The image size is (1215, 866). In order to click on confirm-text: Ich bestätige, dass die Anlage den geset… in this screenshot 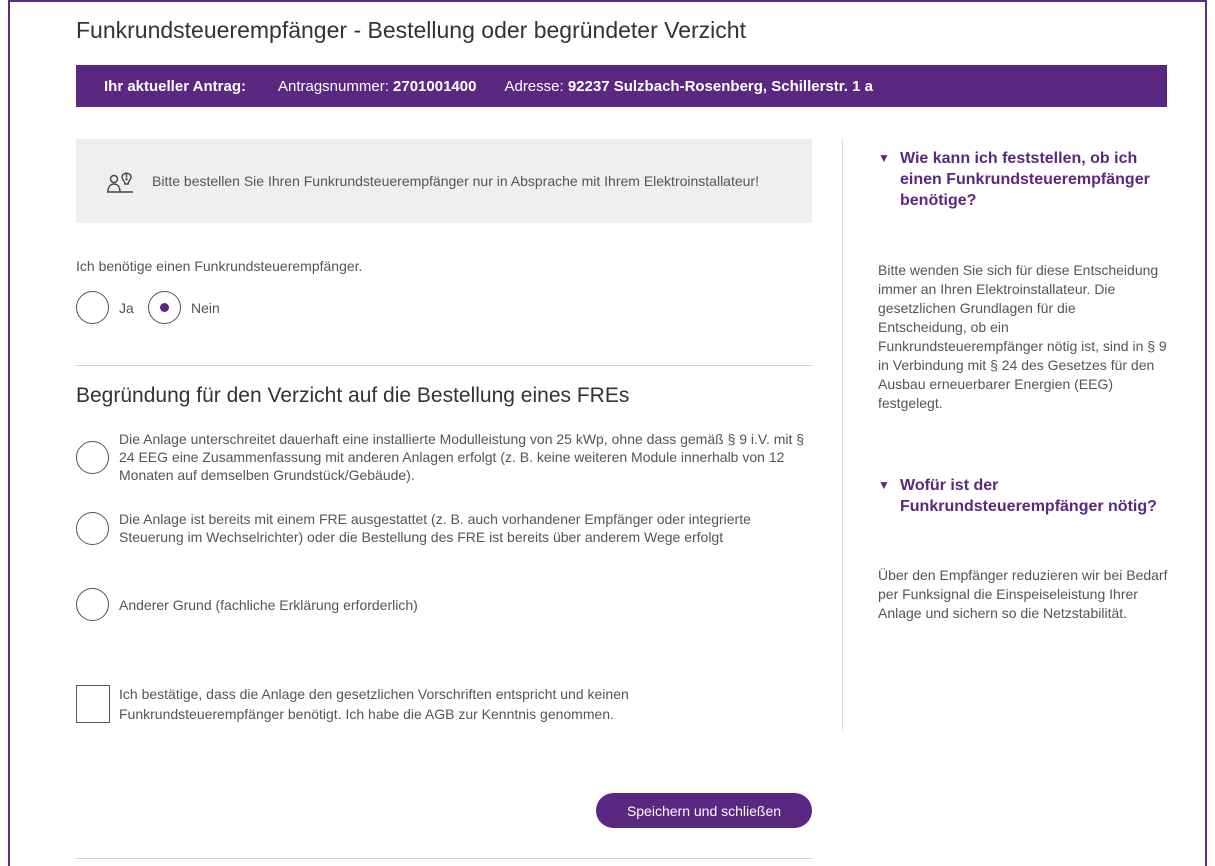, I will do `click(374, 704)`.